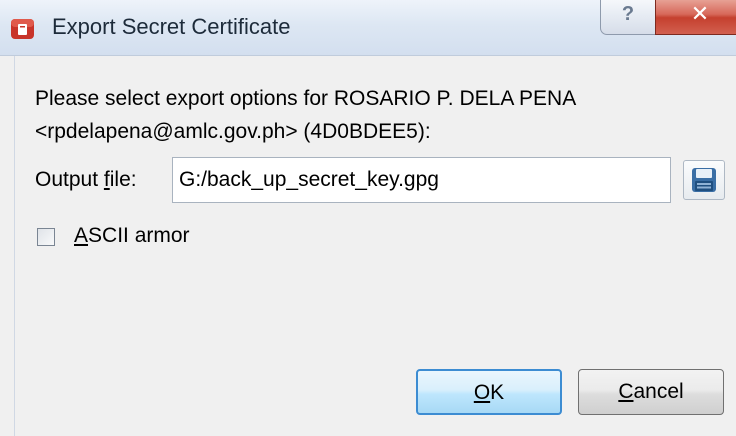 The width and height of the screenshot is (736, 436). Describe the element at coordinates (171, 26) in the screenshot. I see `window-title: Export Secret Certificate` at that location.